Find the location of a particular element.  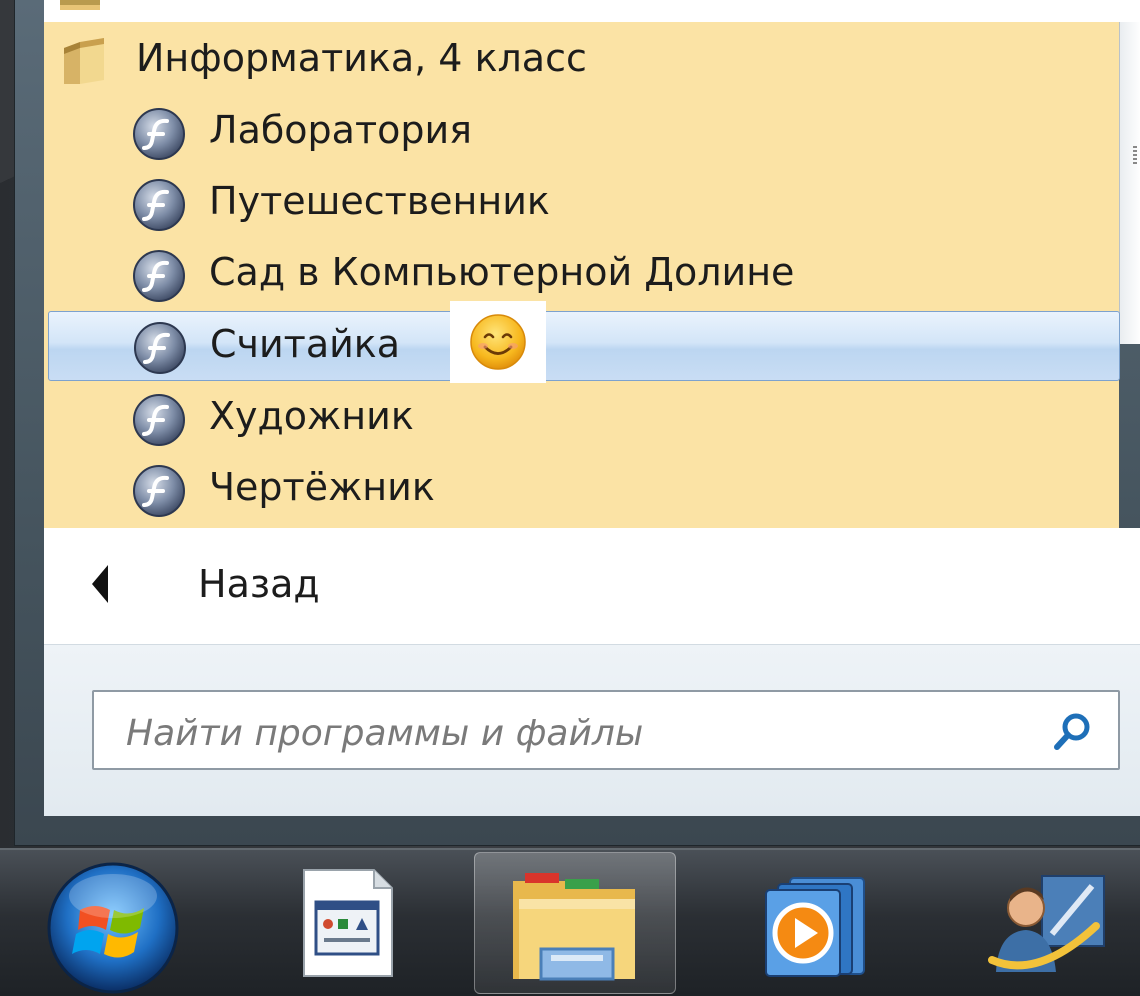

program-item-laboratory: Лаборатория is located at coordinates (581, 133).